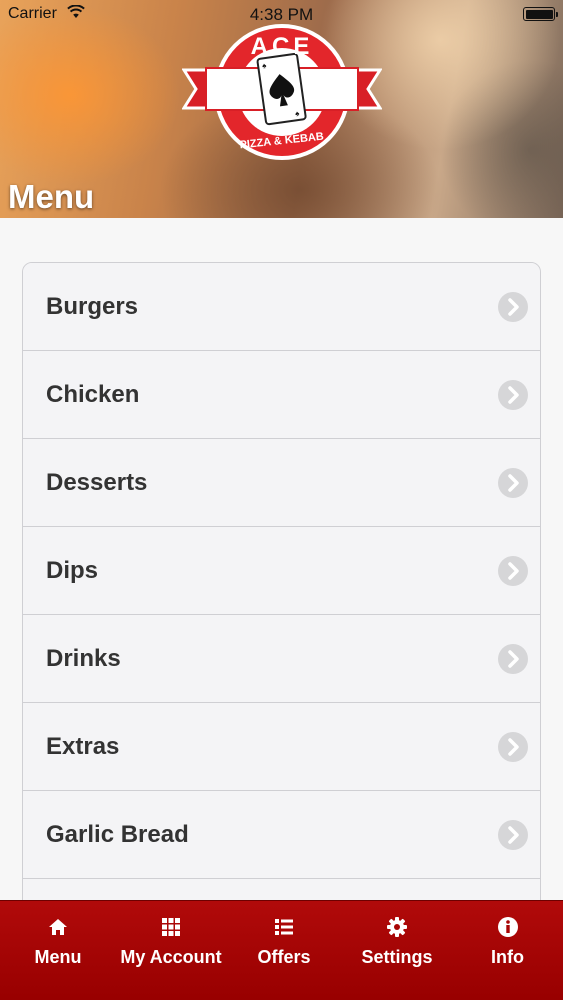  I want to click on tab-info: Info, so click(507, 950).